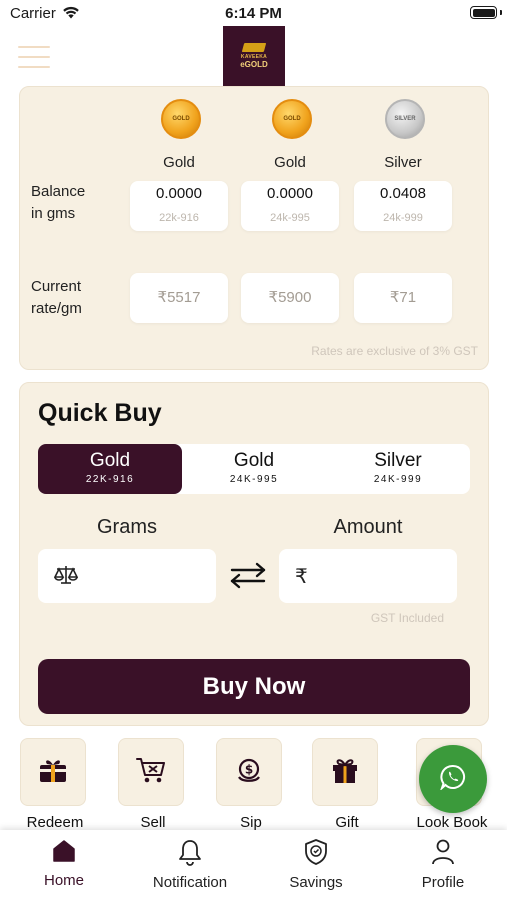 This screenshot has width=507, height=900. Describe the element at coordinates (443, 854) in the screenshot. I see `person-icon` at that location.